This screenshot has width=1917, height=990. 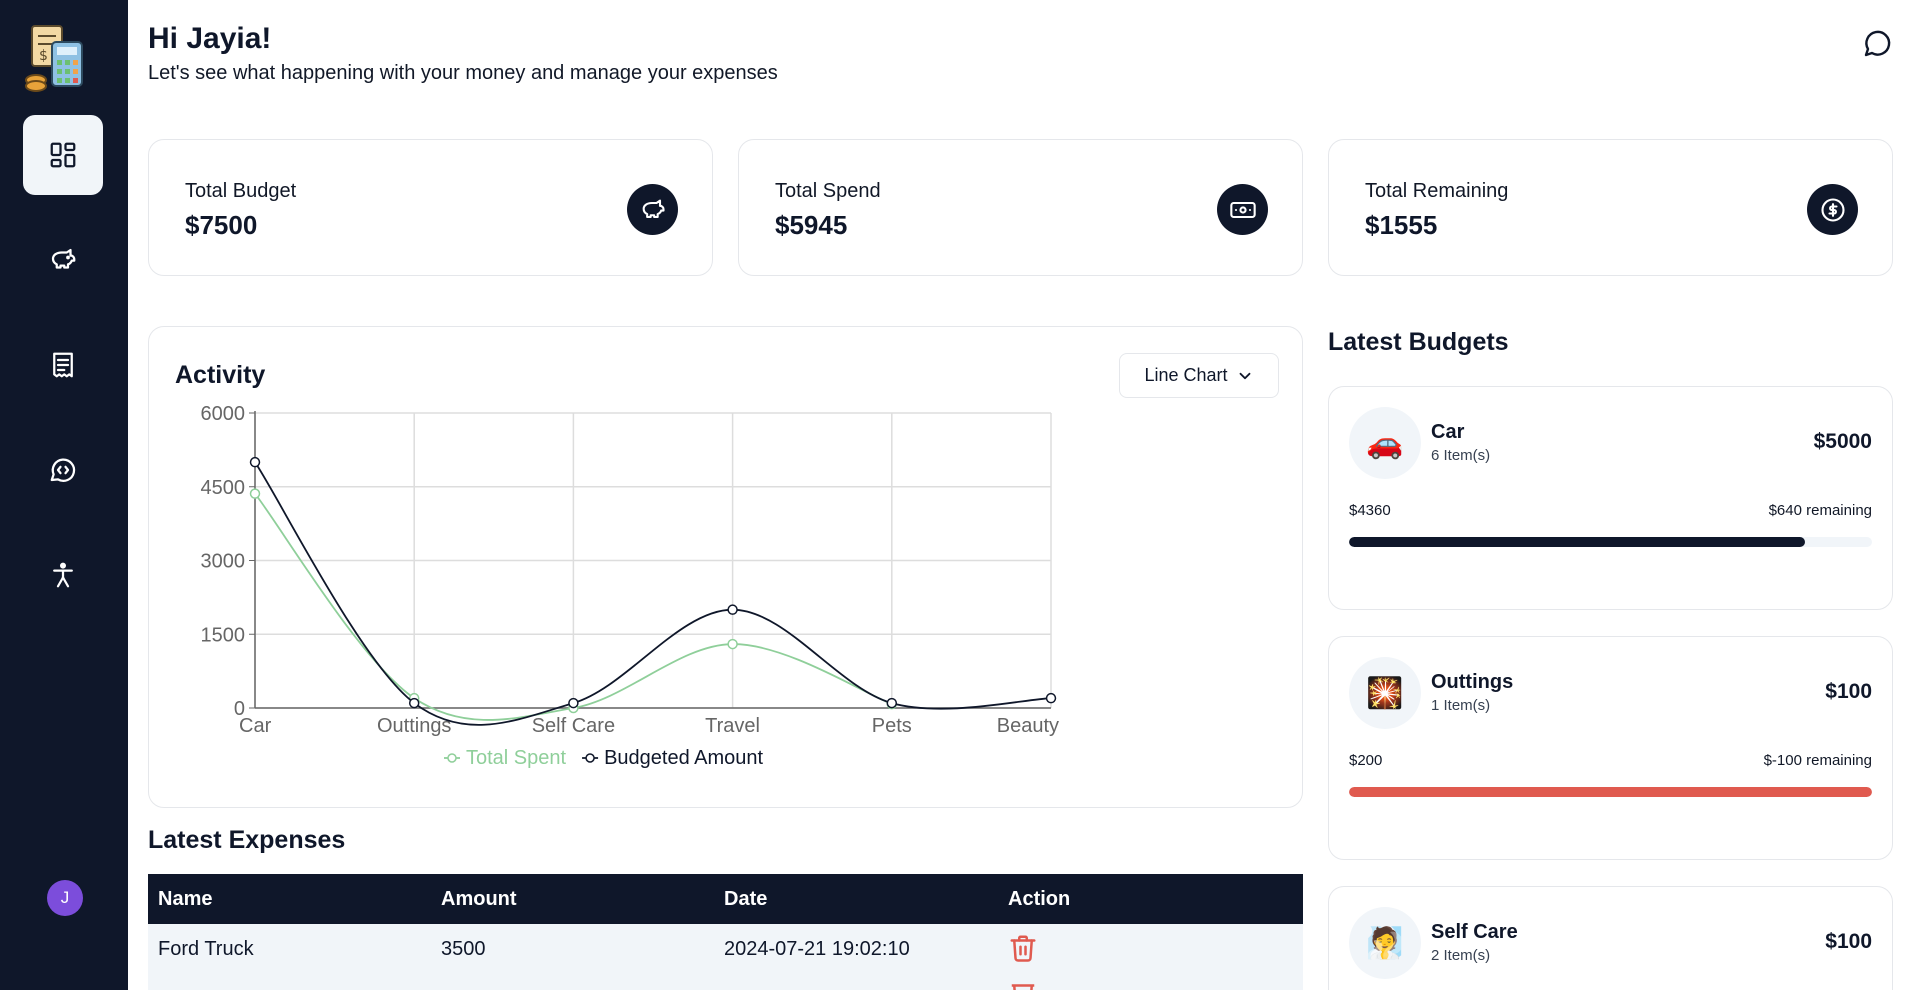 What do you see at coordinates (185, 898) in the screenshot?
I see `column-header: Name` at bounding box center [185, 898].